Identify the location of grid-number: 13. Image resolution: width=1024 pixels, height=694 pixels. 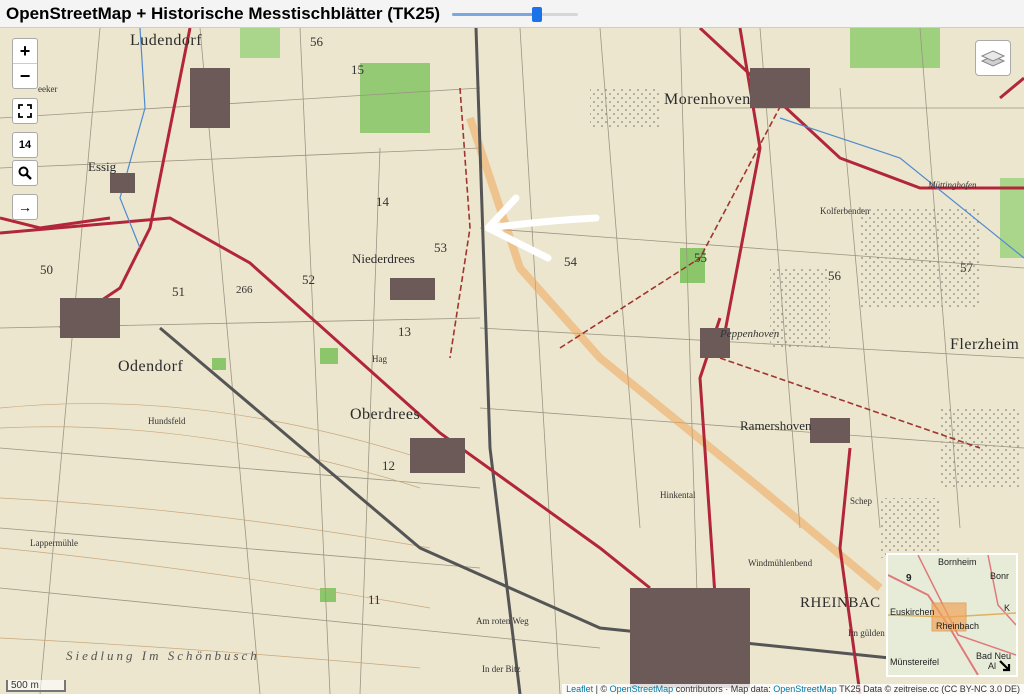
(404, 331).